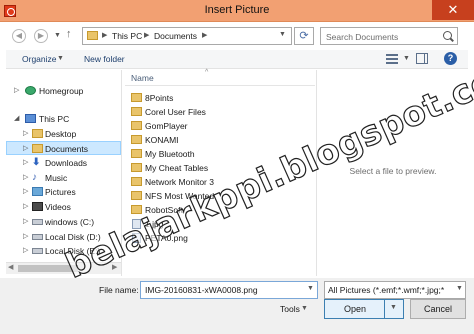 Image resolution: width=474 pixels, height=334 pixels. What do you see at coordinates (362, 37) in the screenshot?
I see `search-placeholder: Search Documents` at bounding box center [362, 37].